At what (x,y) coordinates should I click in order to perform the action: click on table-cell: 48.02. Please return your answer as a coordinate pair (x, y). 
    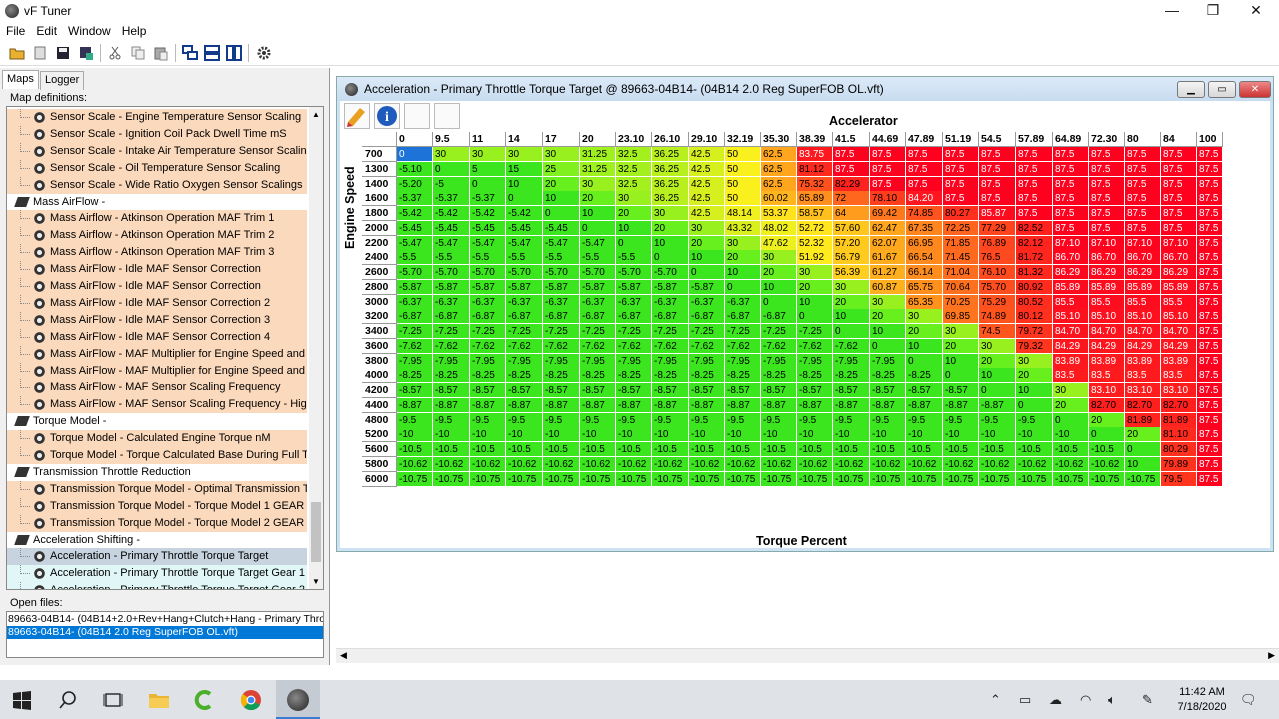
    Looking at the image, I should click on (779, 228).